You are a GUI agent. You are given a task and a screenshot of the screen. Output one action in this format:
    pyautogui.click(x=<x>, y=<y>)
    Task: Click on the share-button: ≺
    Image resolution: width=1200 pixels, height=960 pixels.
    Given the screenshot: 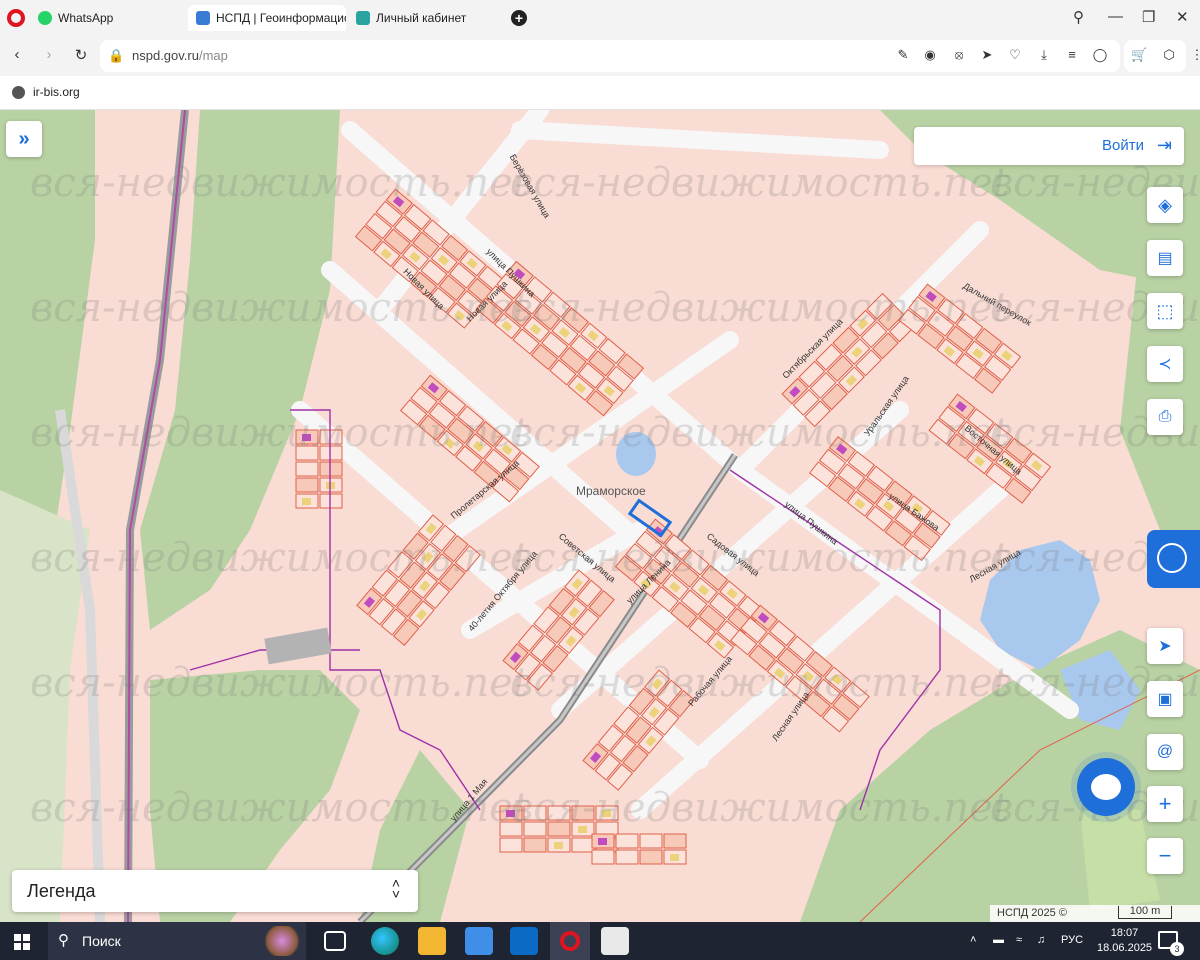 What is the action you would take?
    pyautogui.click(x=1165, y=364)
    